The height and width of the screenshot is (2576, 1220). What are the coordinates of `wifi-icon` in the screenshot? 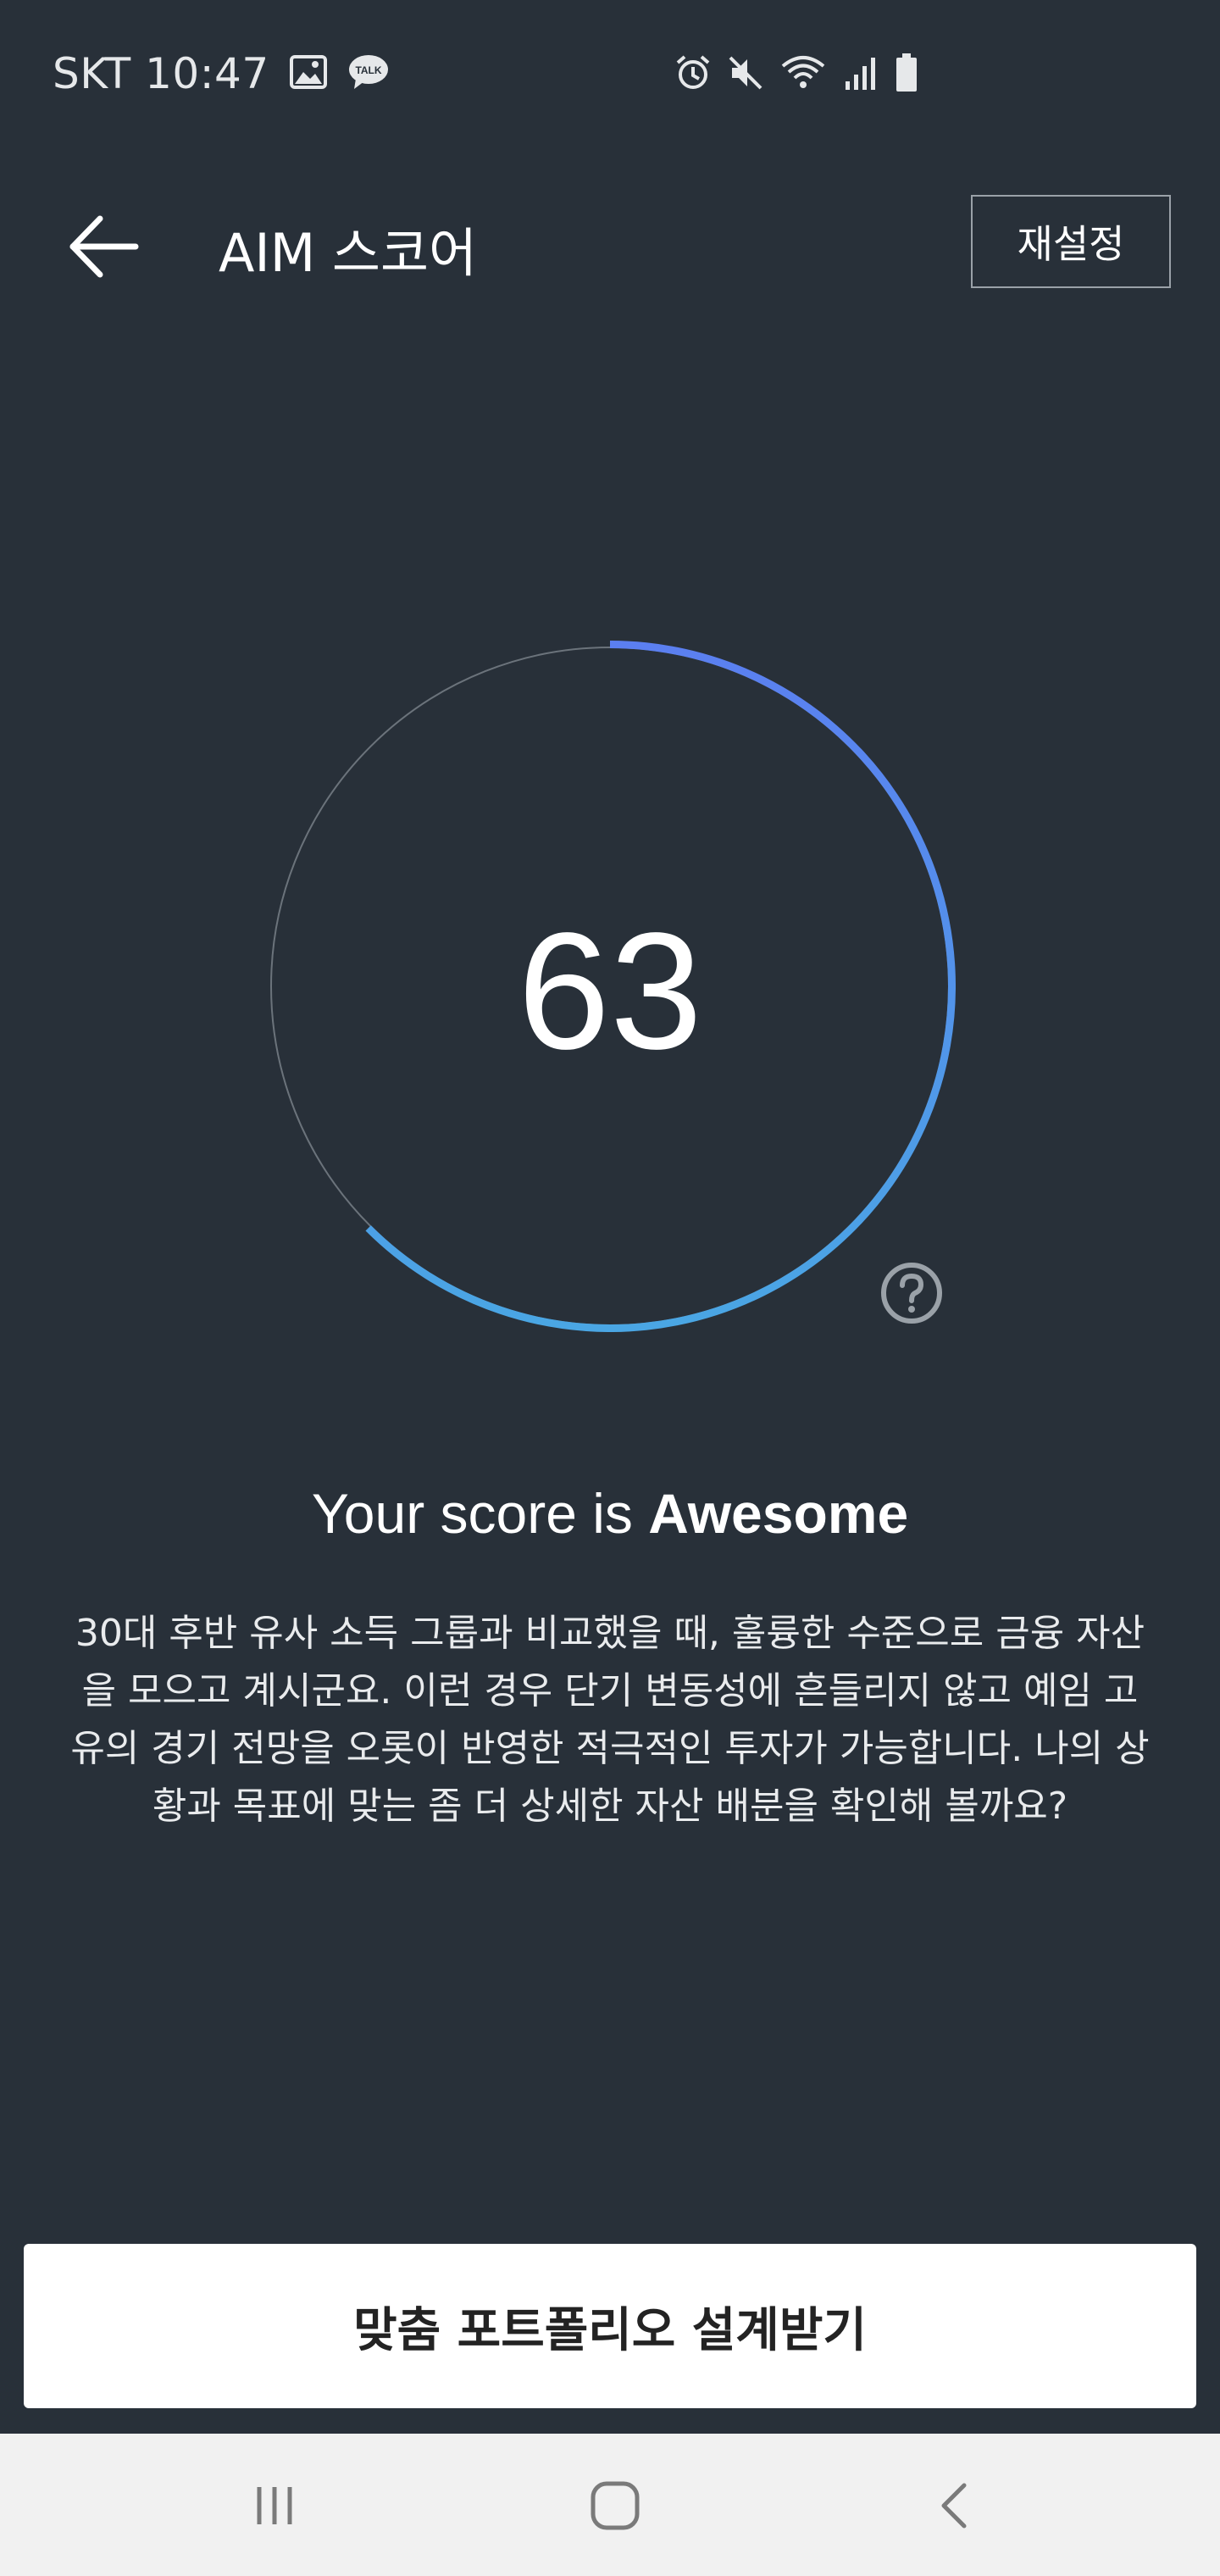 It's located at (803, 74).